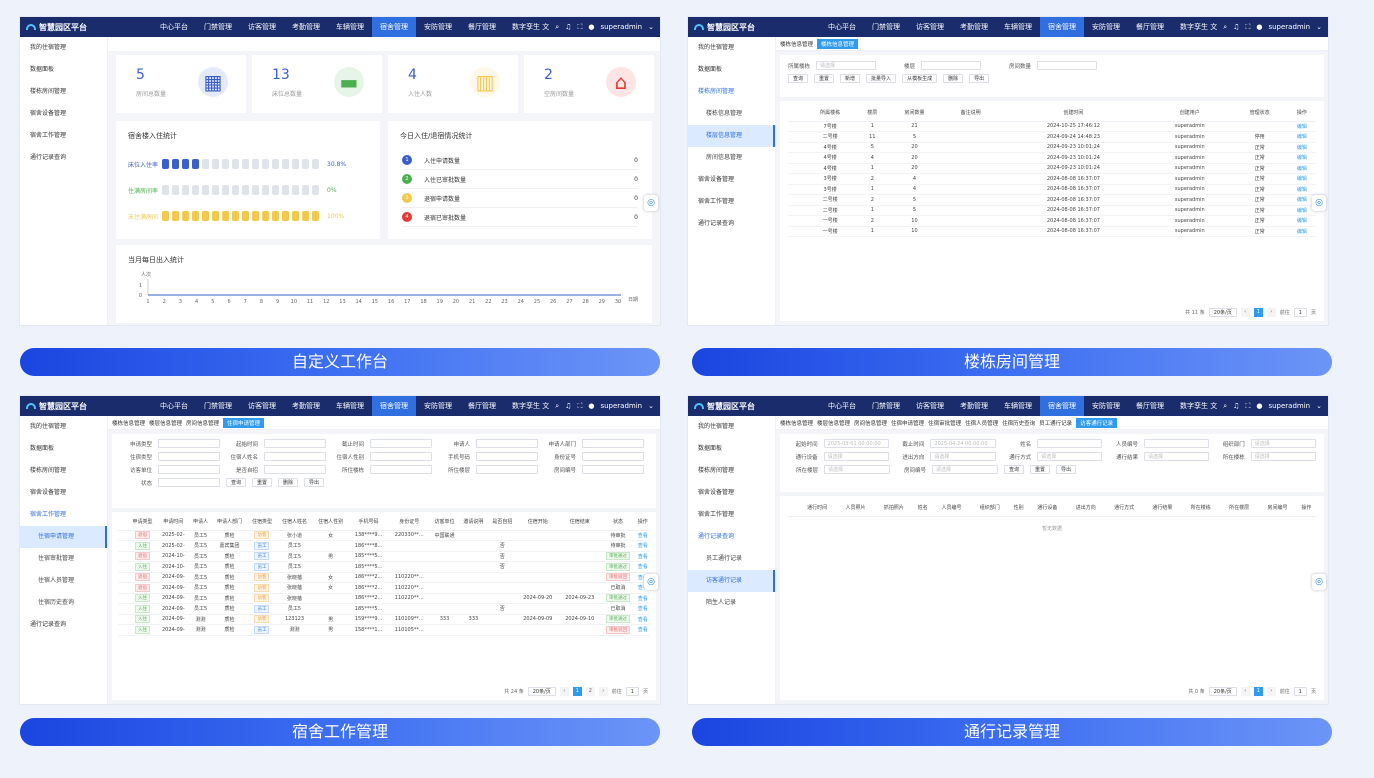 This screenshot has width=1374, height=778. I want to click on bell-icon: ♫, so click(1236, 27).